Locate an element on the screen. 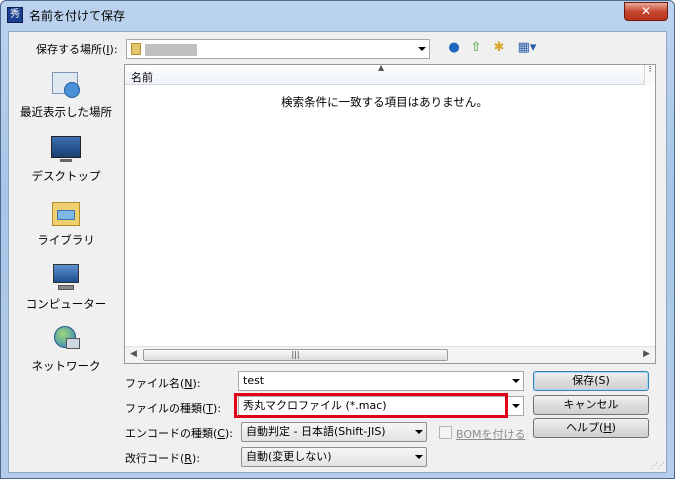 The image size is (675, 479). place-desktop: デスクトップ is located at coordinates (66, 159).